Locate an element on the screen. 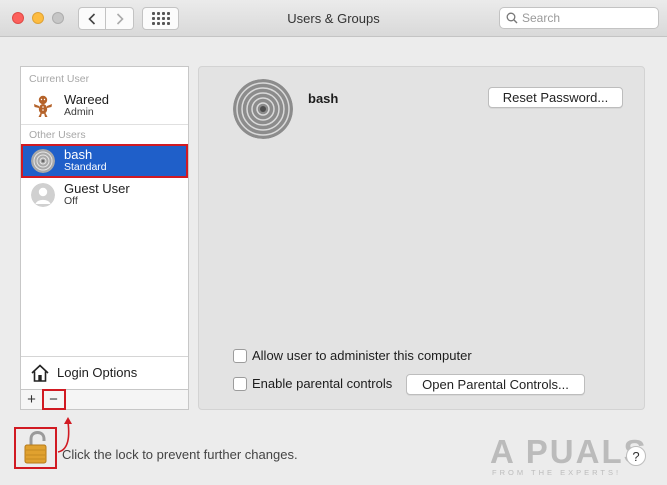  user-name: Guest User is located at coordinates (97, 188).